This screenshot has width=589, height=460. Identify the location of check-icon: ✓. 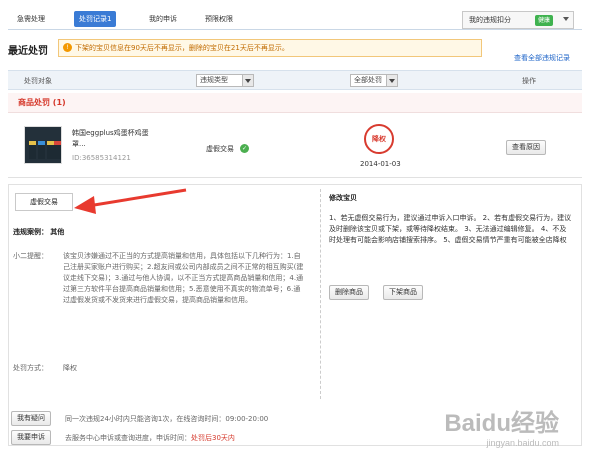
(244, 148).